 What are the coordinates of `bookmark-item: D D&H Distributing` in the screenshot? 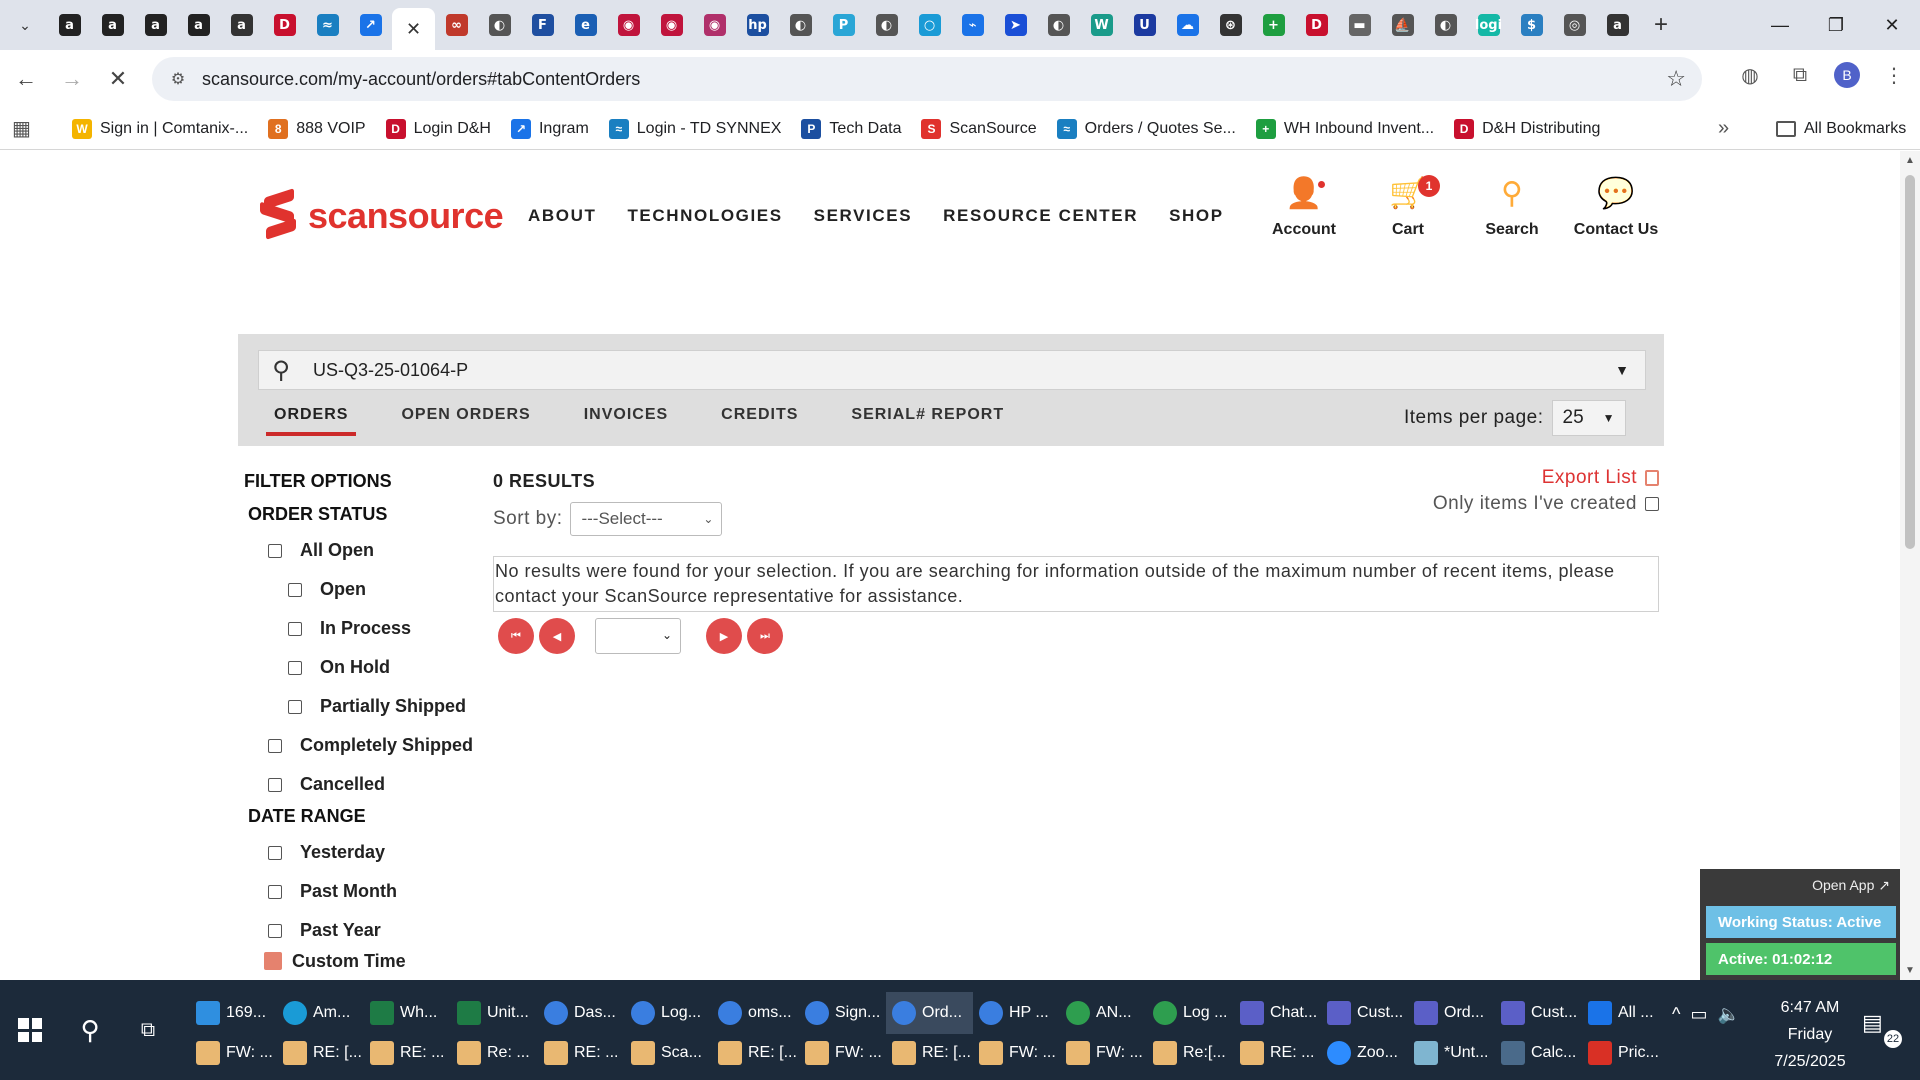 It's located at (1527, 128).